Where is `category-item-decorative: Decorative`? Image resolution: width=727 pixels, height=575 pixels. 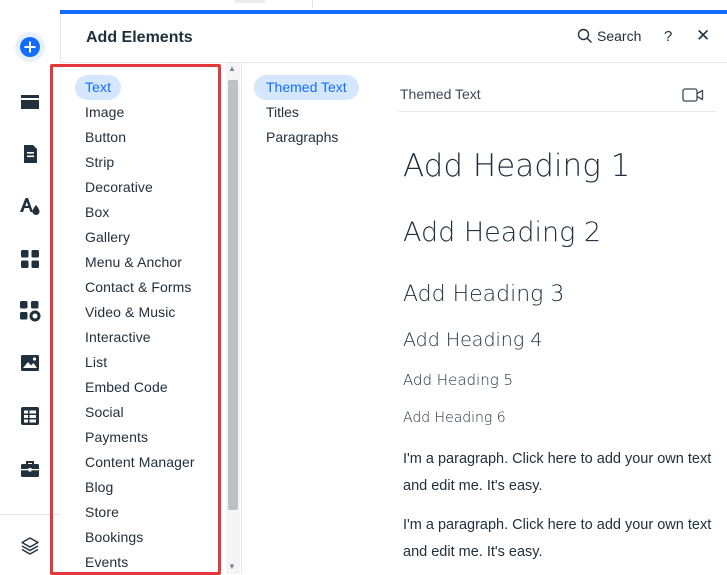 category-item-decorative: Decorative is located at coordinates (119, 187).